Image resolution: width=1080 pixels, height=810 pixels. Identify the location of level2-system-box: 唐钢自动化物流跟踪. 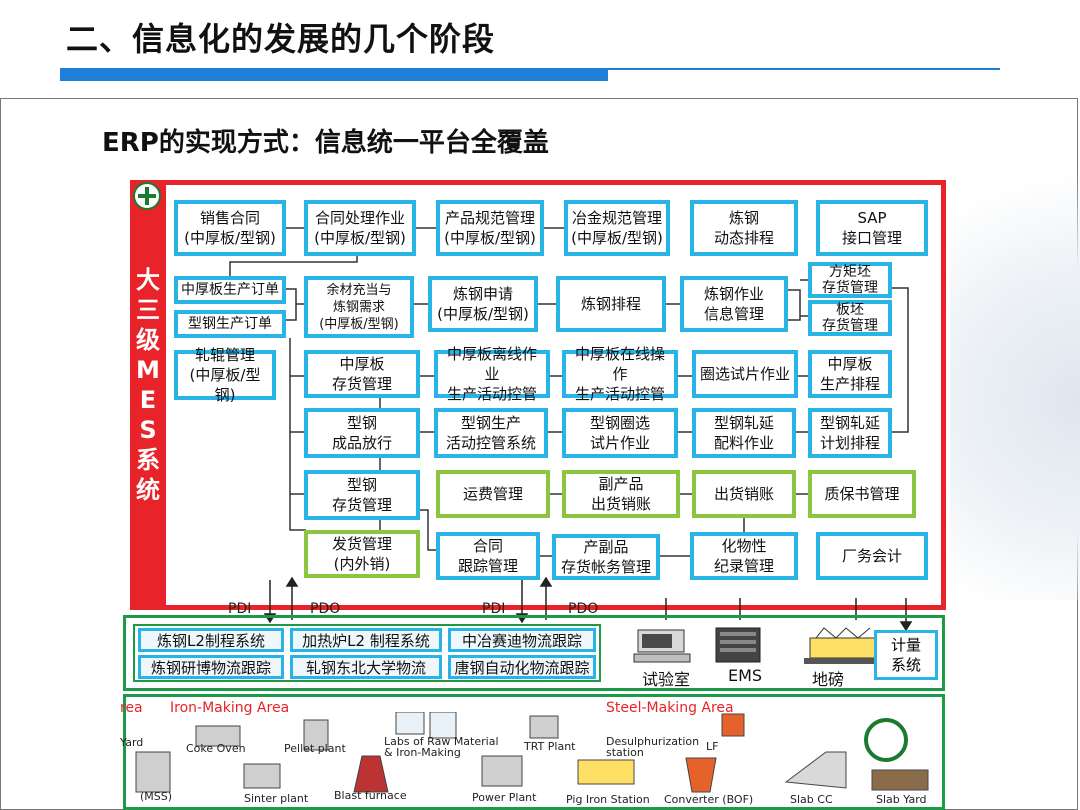
(522, 667).